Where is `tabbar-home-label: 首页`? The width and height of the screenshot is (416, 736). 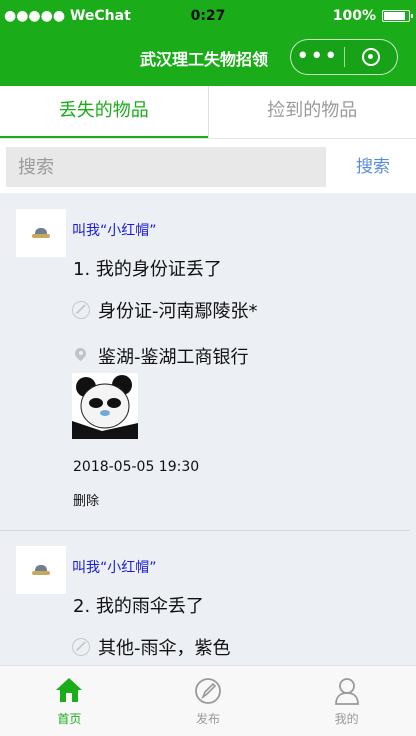
tabbar-home-label: 首页 is located at coordinates (69, 718).